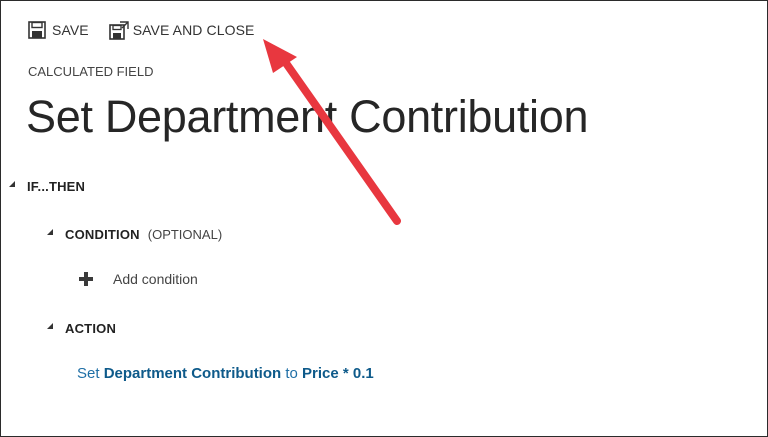  Describe the element at coordinates (185, 234) in the screenshot. I see `condition-optional-label: (OPTIONAL)` at that location.